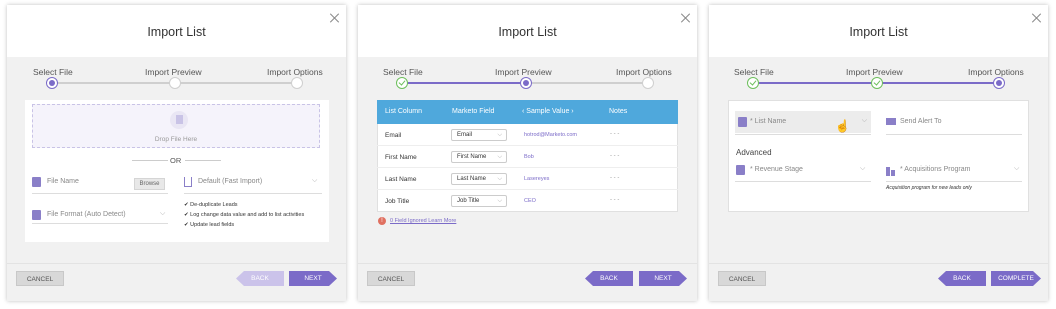  Describe the element at coordinates (1016, 278) in the screenshot. I see `complete-button: COMPLETE` at that location.